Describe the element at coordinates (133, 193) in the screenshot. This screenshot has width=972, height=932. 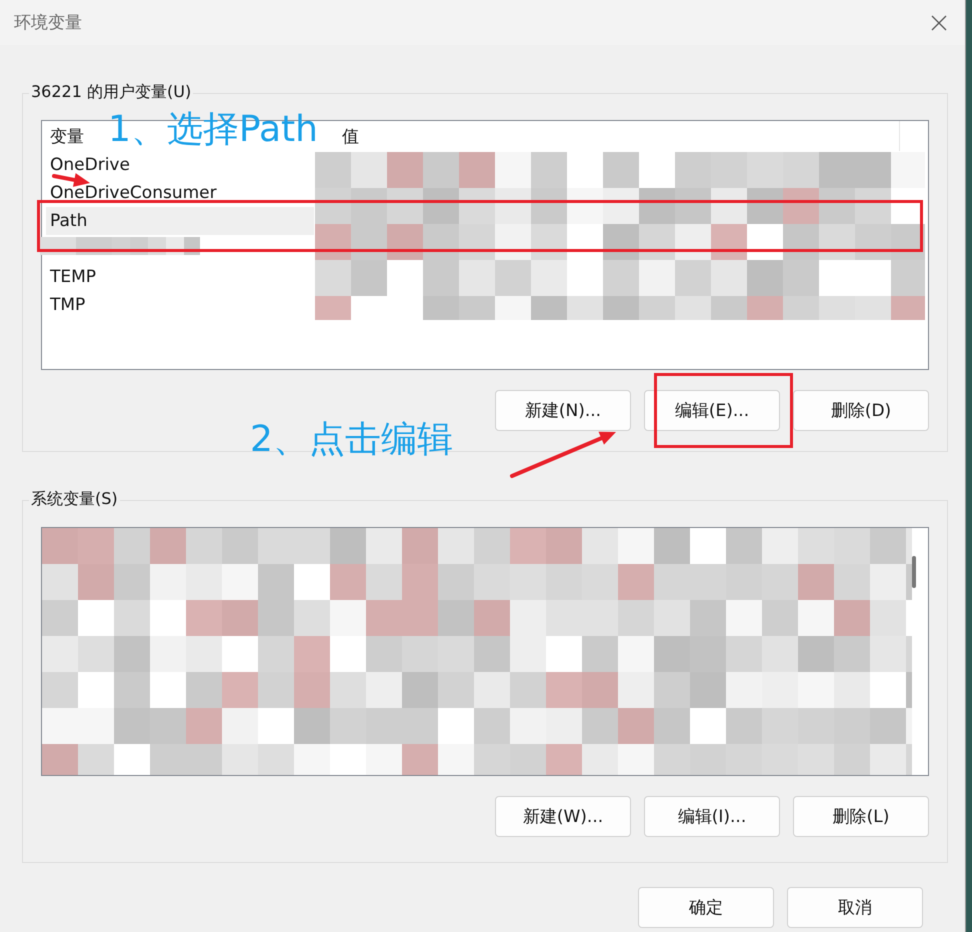
I see `variable-name: OneDriveConsumer` at that location.